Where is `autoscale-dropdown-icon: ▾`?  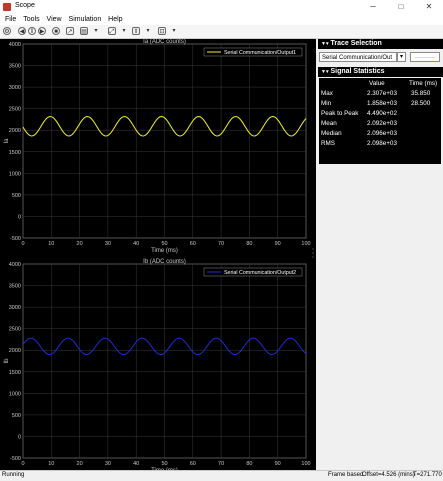 autoscale-dropdown-icon: ▾ is located at coordinates (148, 31).